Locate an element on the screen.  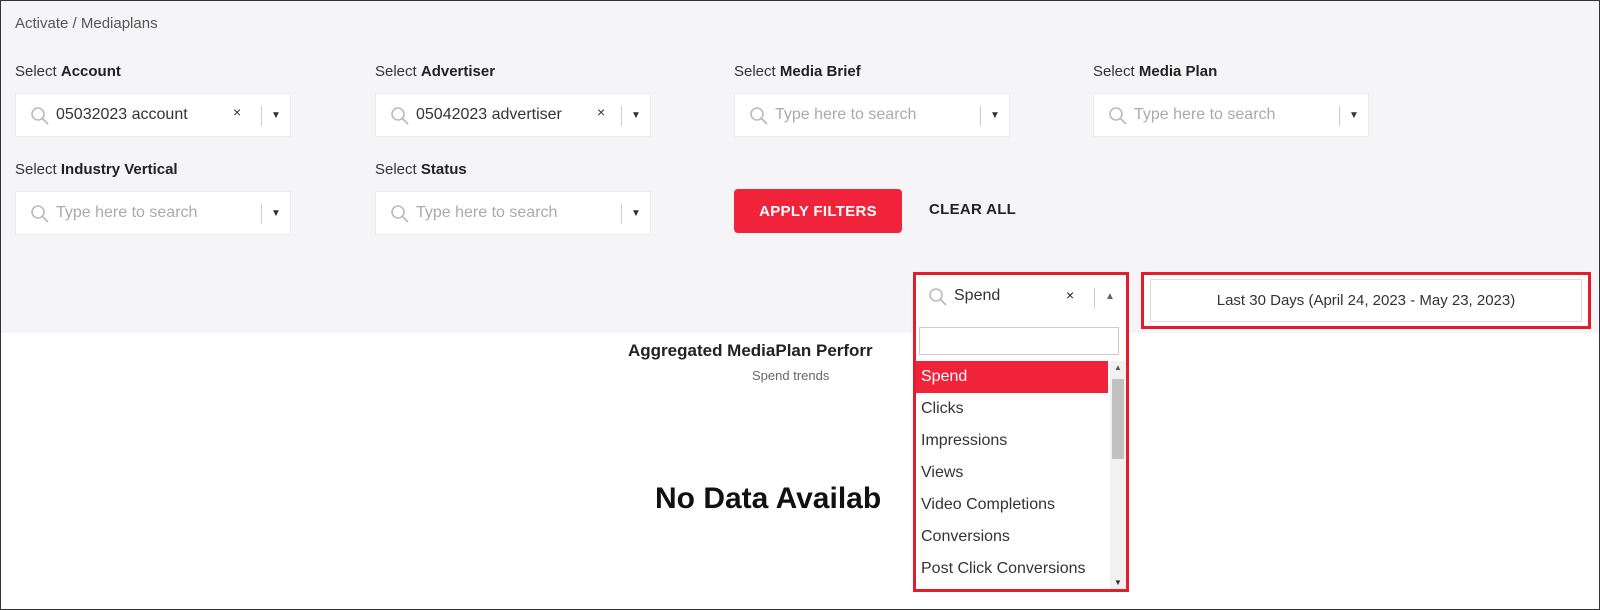
advertiser-select: 05042023 advertiser × ▼ is located at coordinates (513, 115).